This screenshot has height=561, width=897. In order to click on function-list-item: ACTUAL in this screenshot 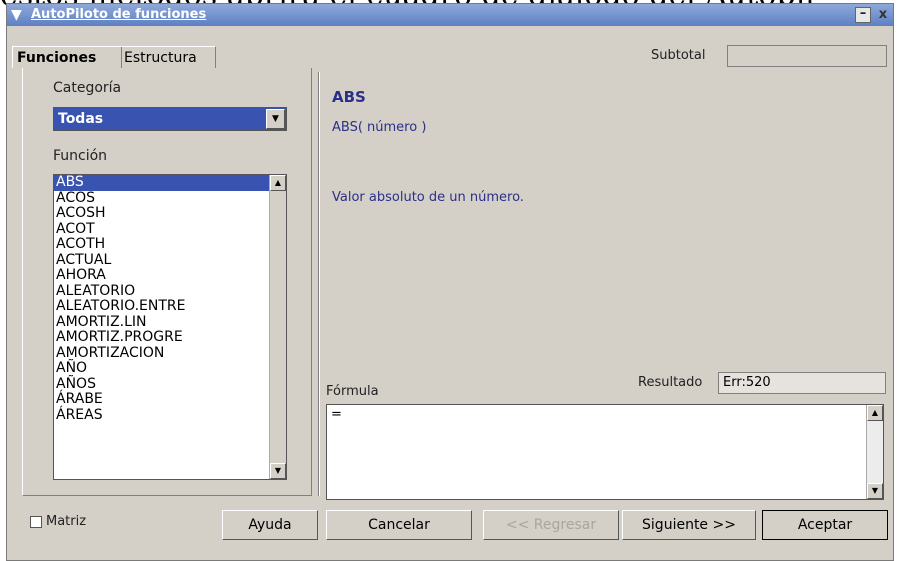, I will do `click(162, 260)`.